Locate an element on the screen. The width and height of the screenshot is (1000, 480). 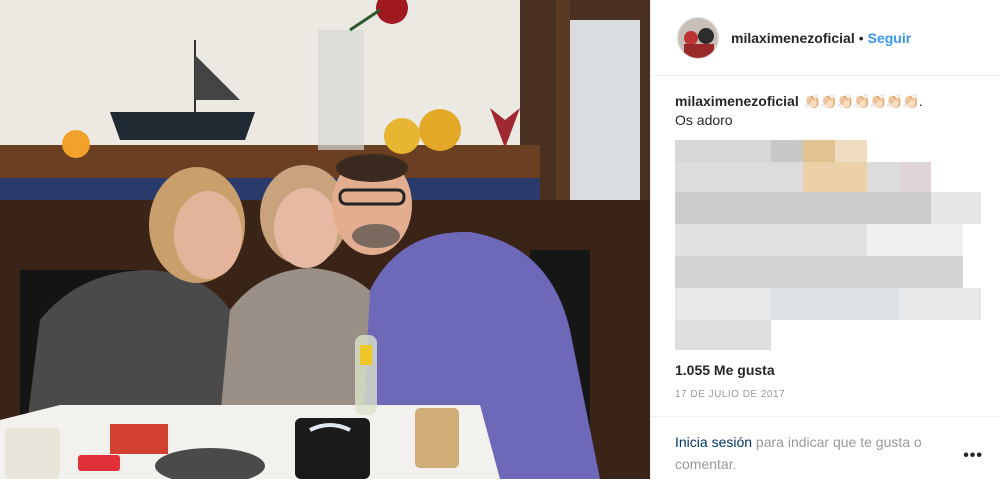
lighter is located at coordinates (99, 463).